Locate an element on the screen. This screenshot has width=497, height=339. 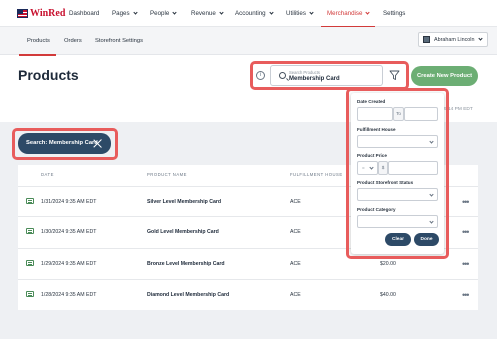
column-header-fulfillment-house: FULFILLMENT HOUSE is located at coordinates (316, 174).